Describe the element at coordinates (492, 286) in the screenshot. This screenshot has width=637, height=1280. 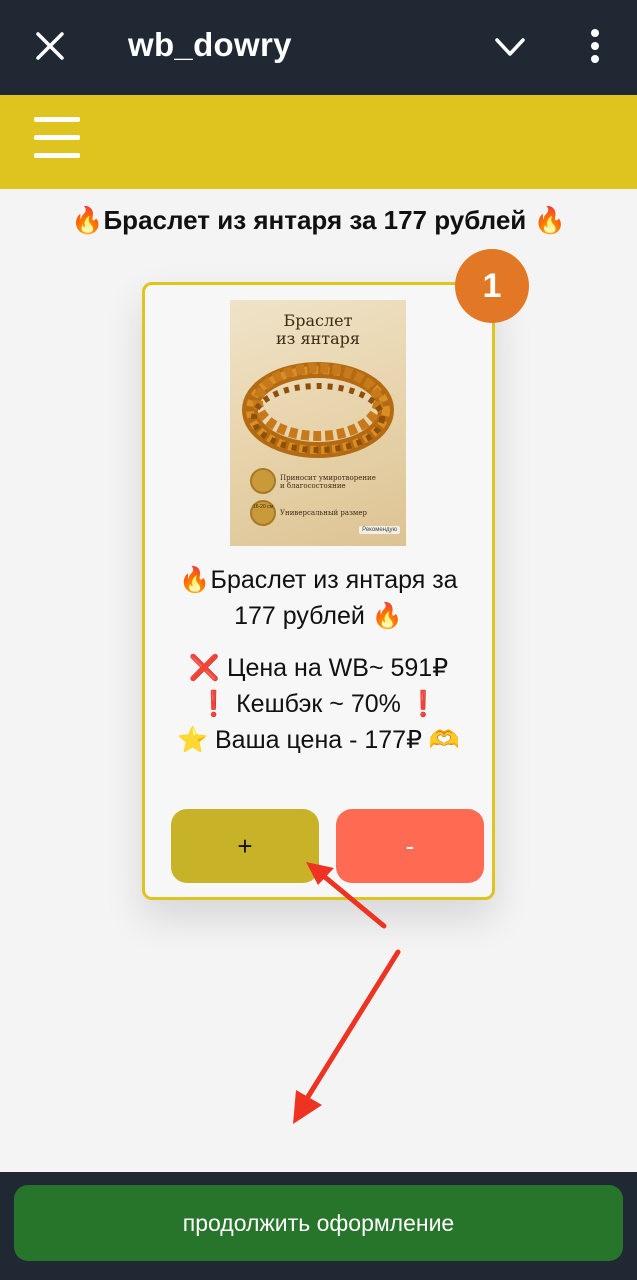
I see `cart-count-badge: 1` at that location.